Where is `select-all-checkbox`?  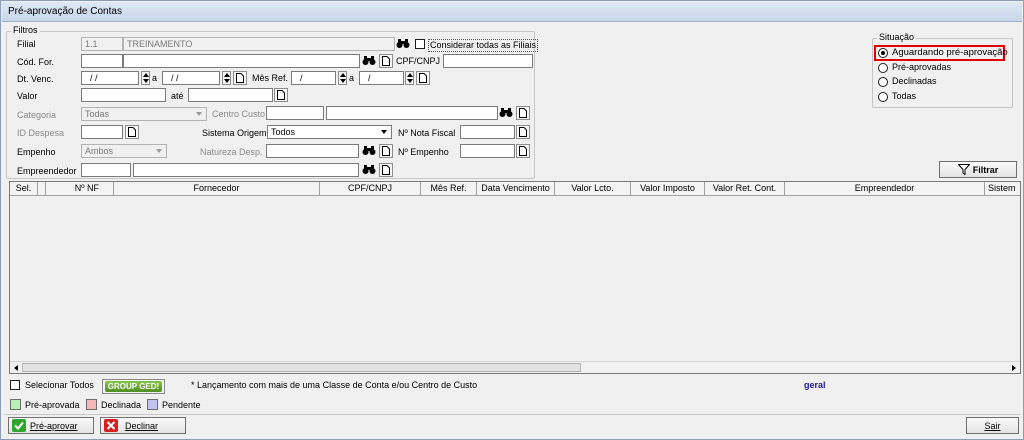 select-all-checkbox is located at coordinates (15, 385).